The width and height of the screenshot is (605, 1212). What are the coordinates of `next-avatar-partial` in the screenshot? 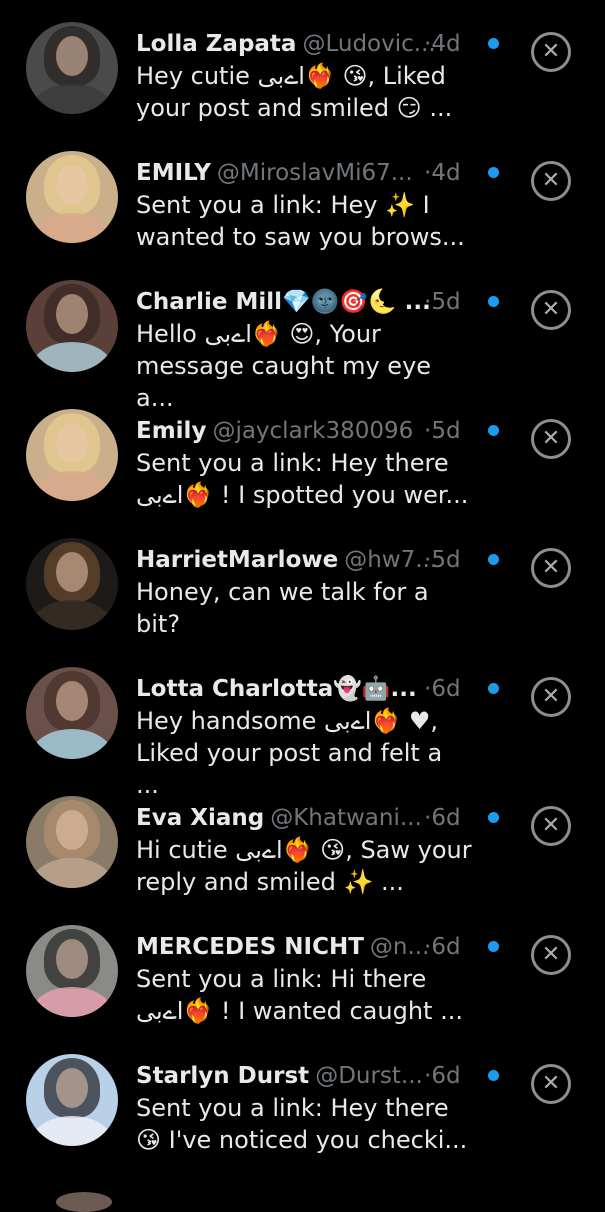 It's located at (84, 1202).